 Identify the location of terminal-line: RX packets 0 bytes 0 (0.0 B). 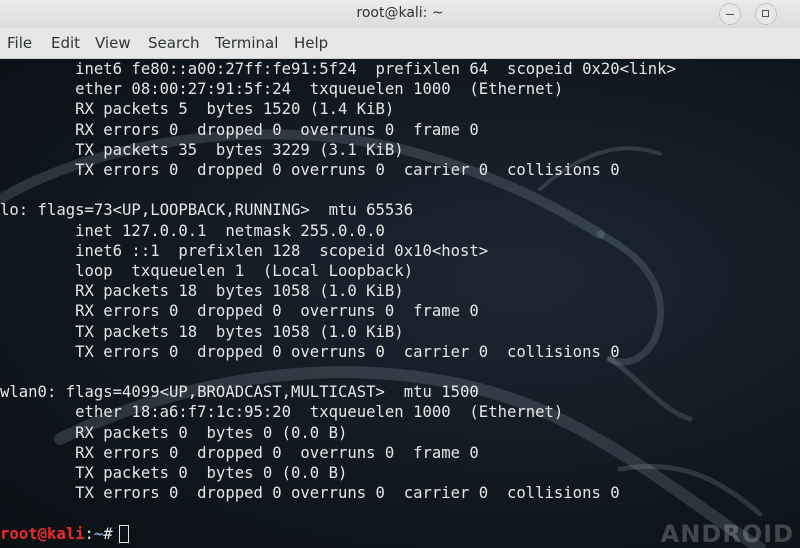
(174, 432).